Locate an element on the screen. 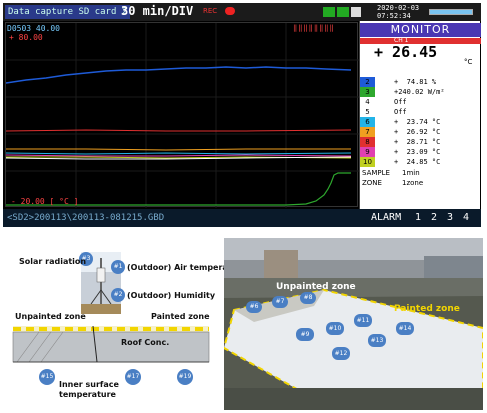  zone-value: 1zone is located at coordinates (412, 183).